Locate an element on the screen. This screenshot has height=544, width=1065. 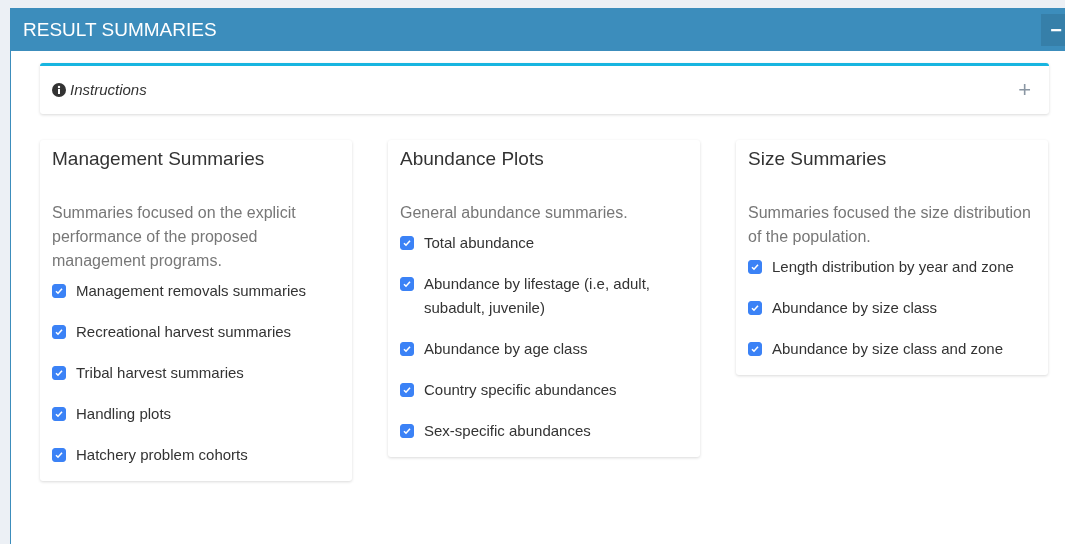
checkbox-label: Management removals summaries is located at coordinates (191, 290).